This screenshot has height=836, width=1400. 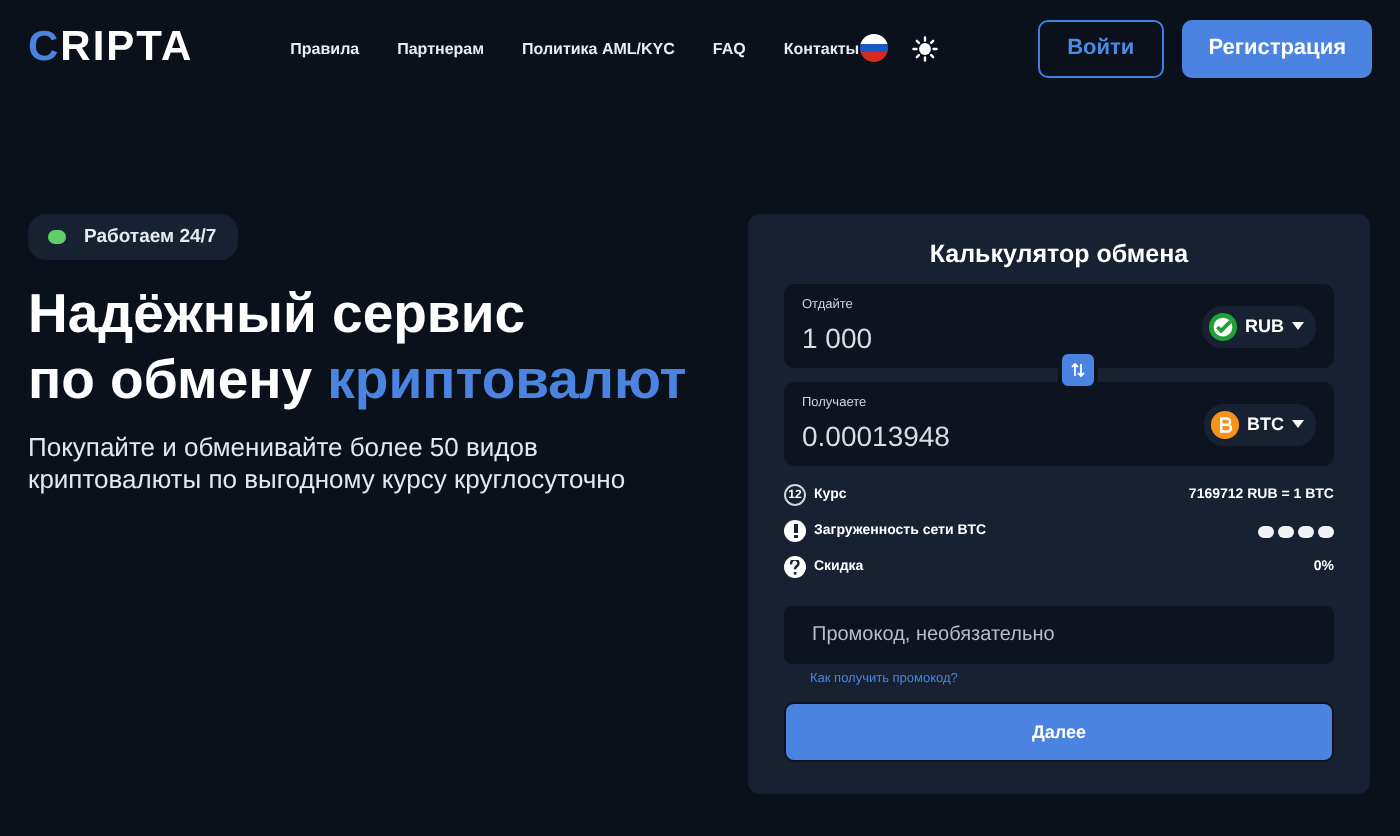 I want to click on alert-icon, so click(x=795, y=531).